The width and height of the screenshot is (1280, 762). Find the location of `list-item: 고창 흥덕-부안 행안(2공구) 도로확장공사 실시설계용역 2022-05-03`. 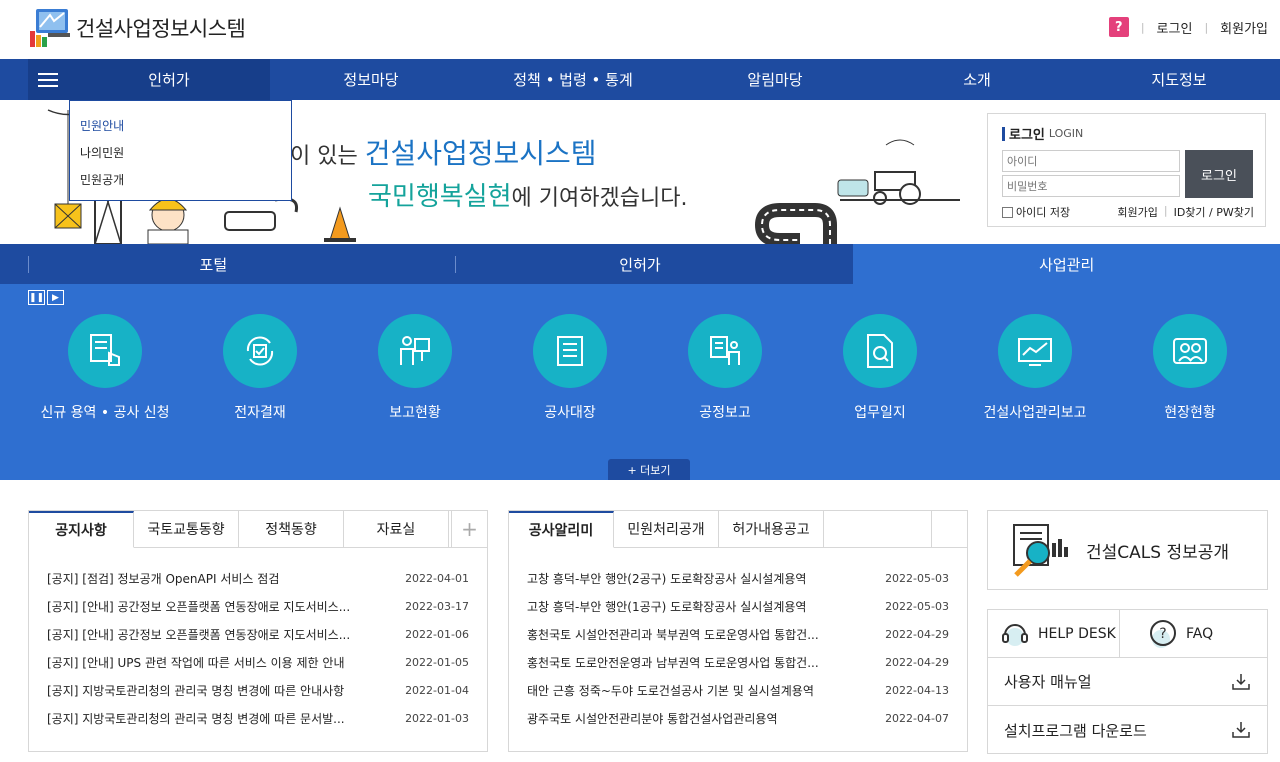

list-item: 고창 흥덕-부안 행안(2공구) 도로확장공사 실시설계용역 2022-05-03 is located at coordinates (738, 578).